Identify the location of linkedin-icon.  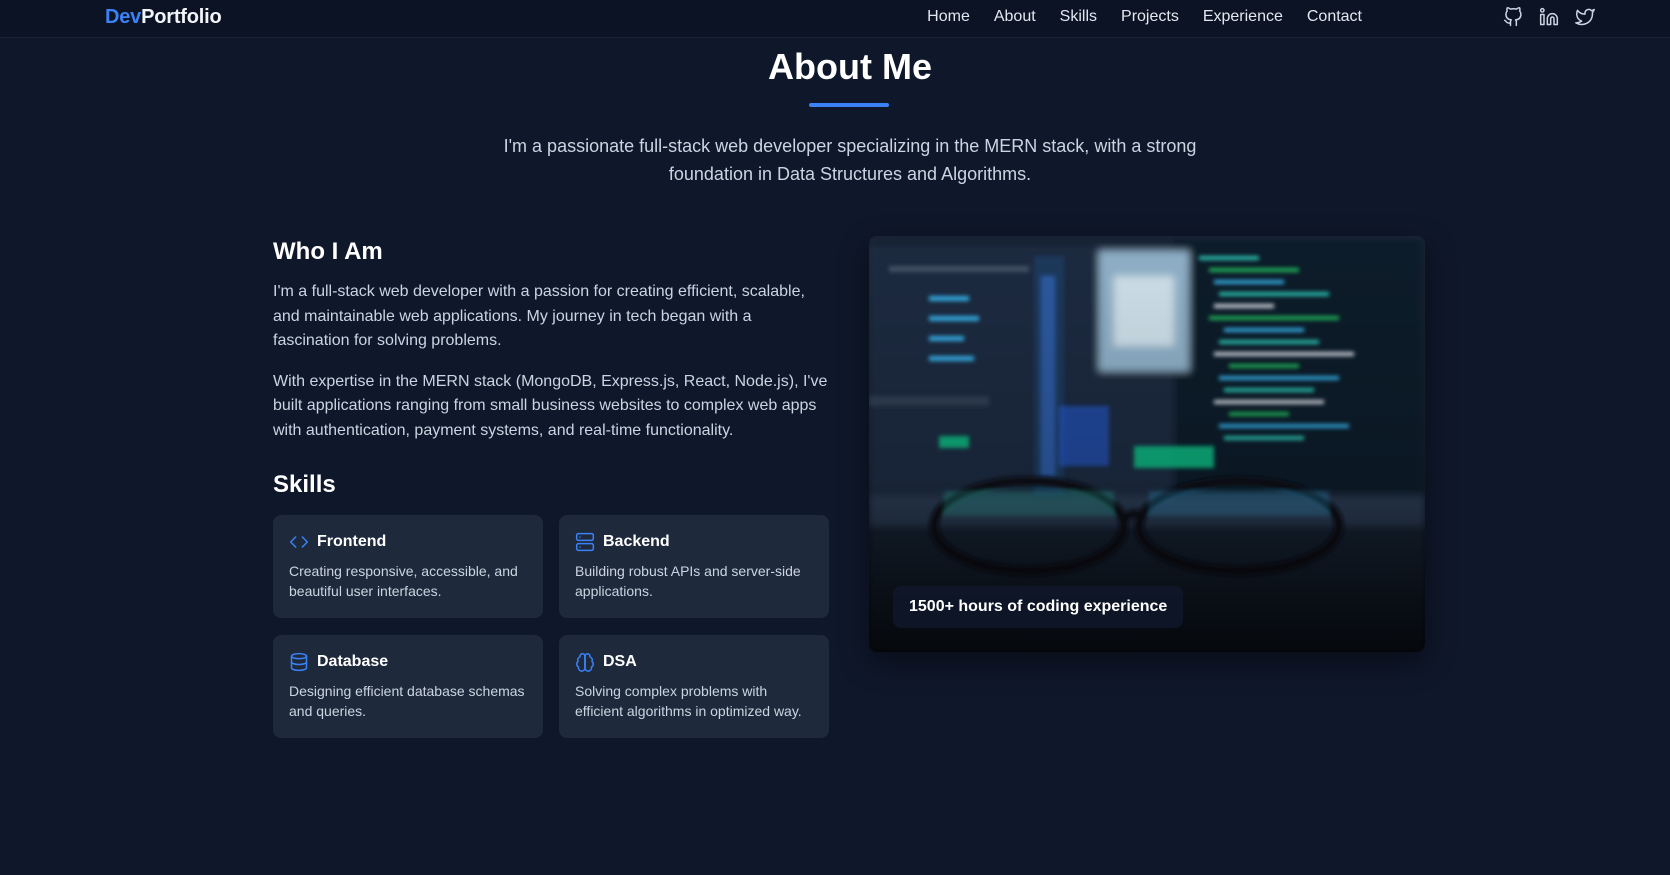
(1549, 17).